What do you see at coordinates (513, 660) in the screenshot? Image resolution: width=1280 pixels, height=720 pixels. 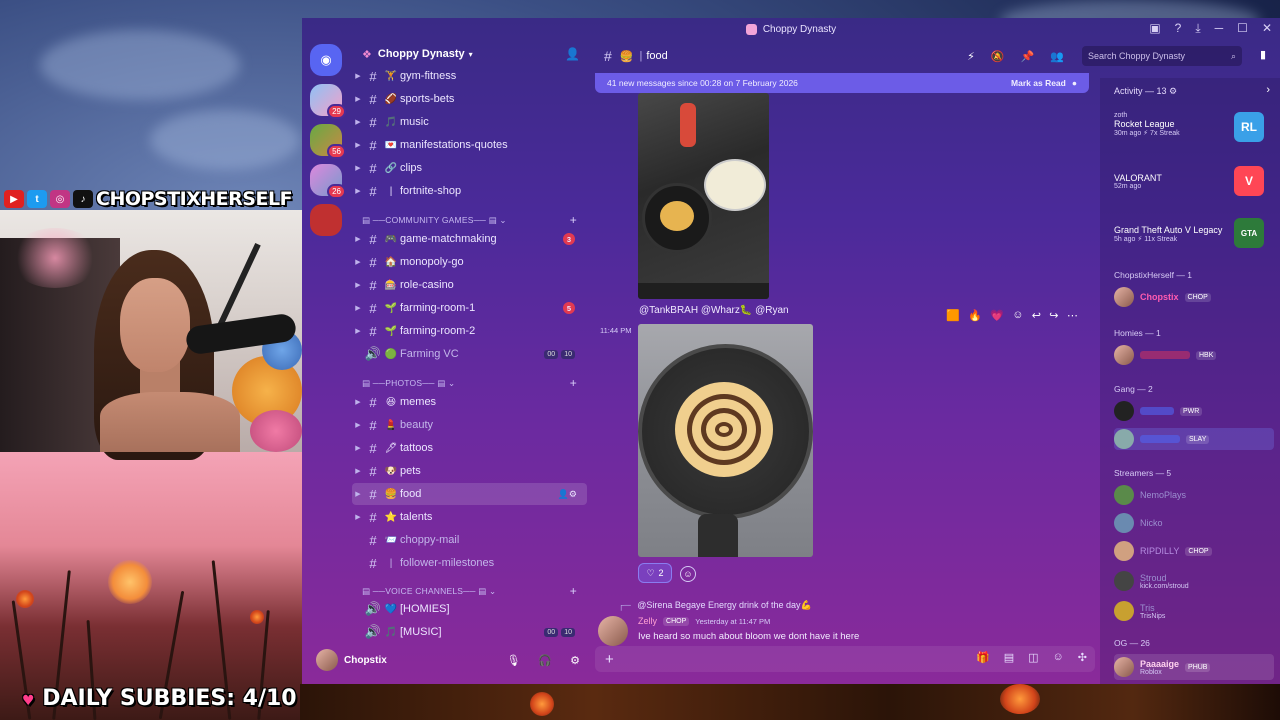 I see `microphone-icon: 🎙` at bounding box center [513, 660].